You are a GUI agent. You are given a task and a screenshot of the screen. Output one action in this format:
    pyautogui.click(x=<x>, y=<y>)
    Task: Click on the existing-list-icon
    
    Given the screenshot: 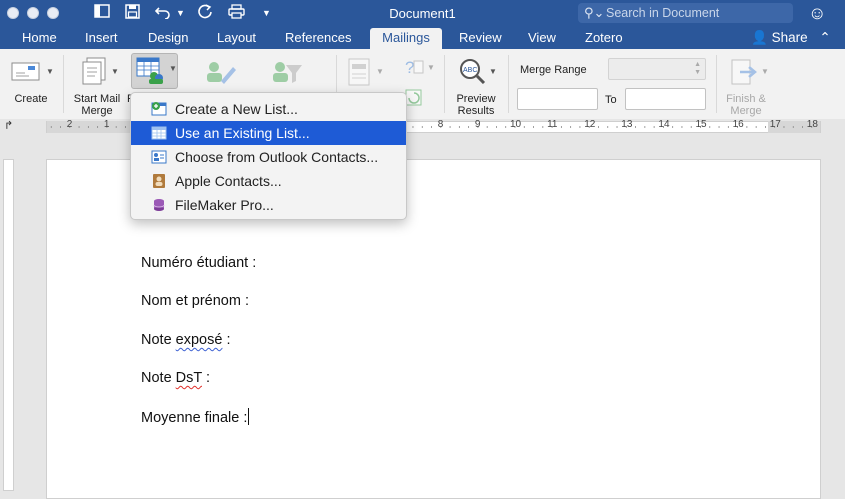 What is the action you would take?
    pyautogui.click(x=159, y=133)
    